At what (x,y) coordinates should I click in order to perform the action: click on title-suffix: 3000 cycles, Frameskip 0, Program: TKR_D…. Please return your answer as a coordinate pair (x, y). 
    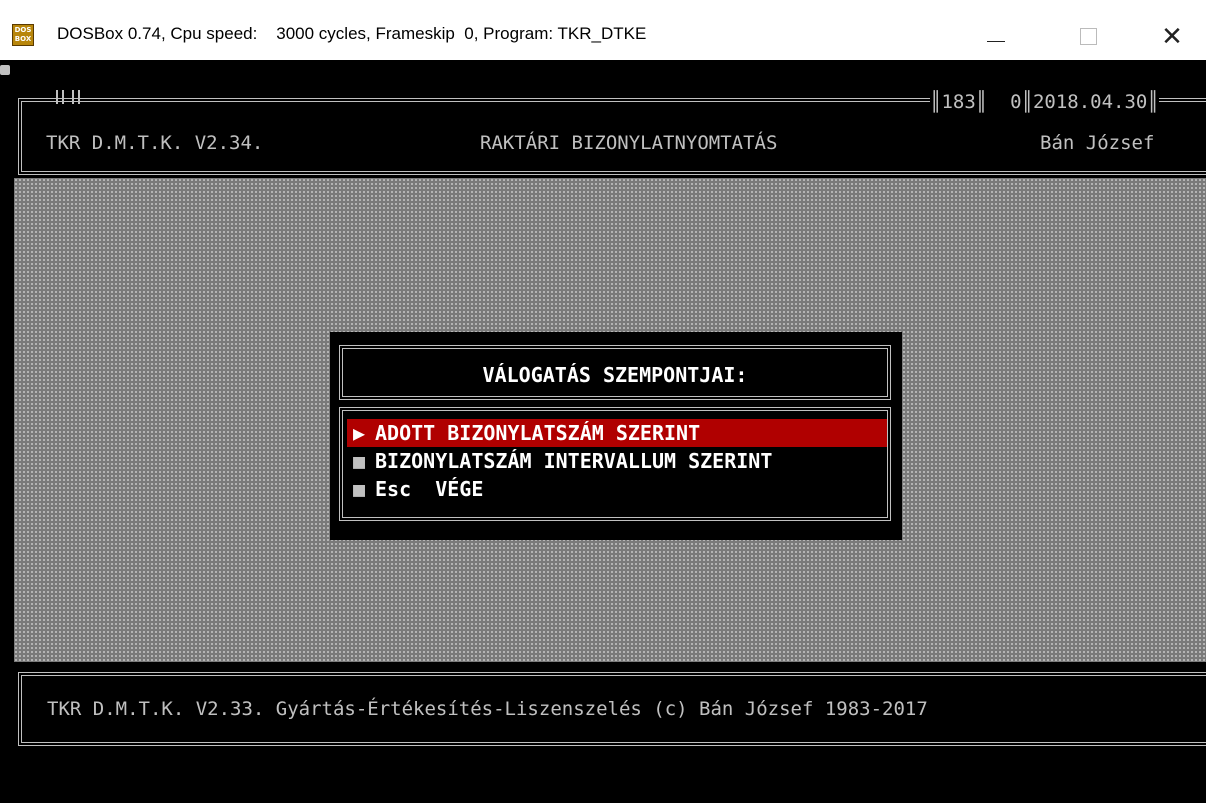
    Looking at the image, I should click on (461, 33).